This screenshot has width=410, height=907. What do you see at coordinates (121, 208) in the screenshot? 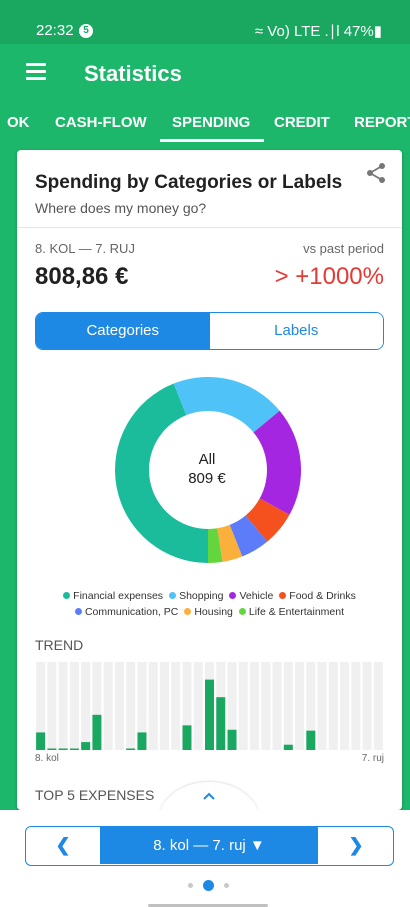
I see `card-subtitle: Where does my money go?` at bounding box center [121, 208].